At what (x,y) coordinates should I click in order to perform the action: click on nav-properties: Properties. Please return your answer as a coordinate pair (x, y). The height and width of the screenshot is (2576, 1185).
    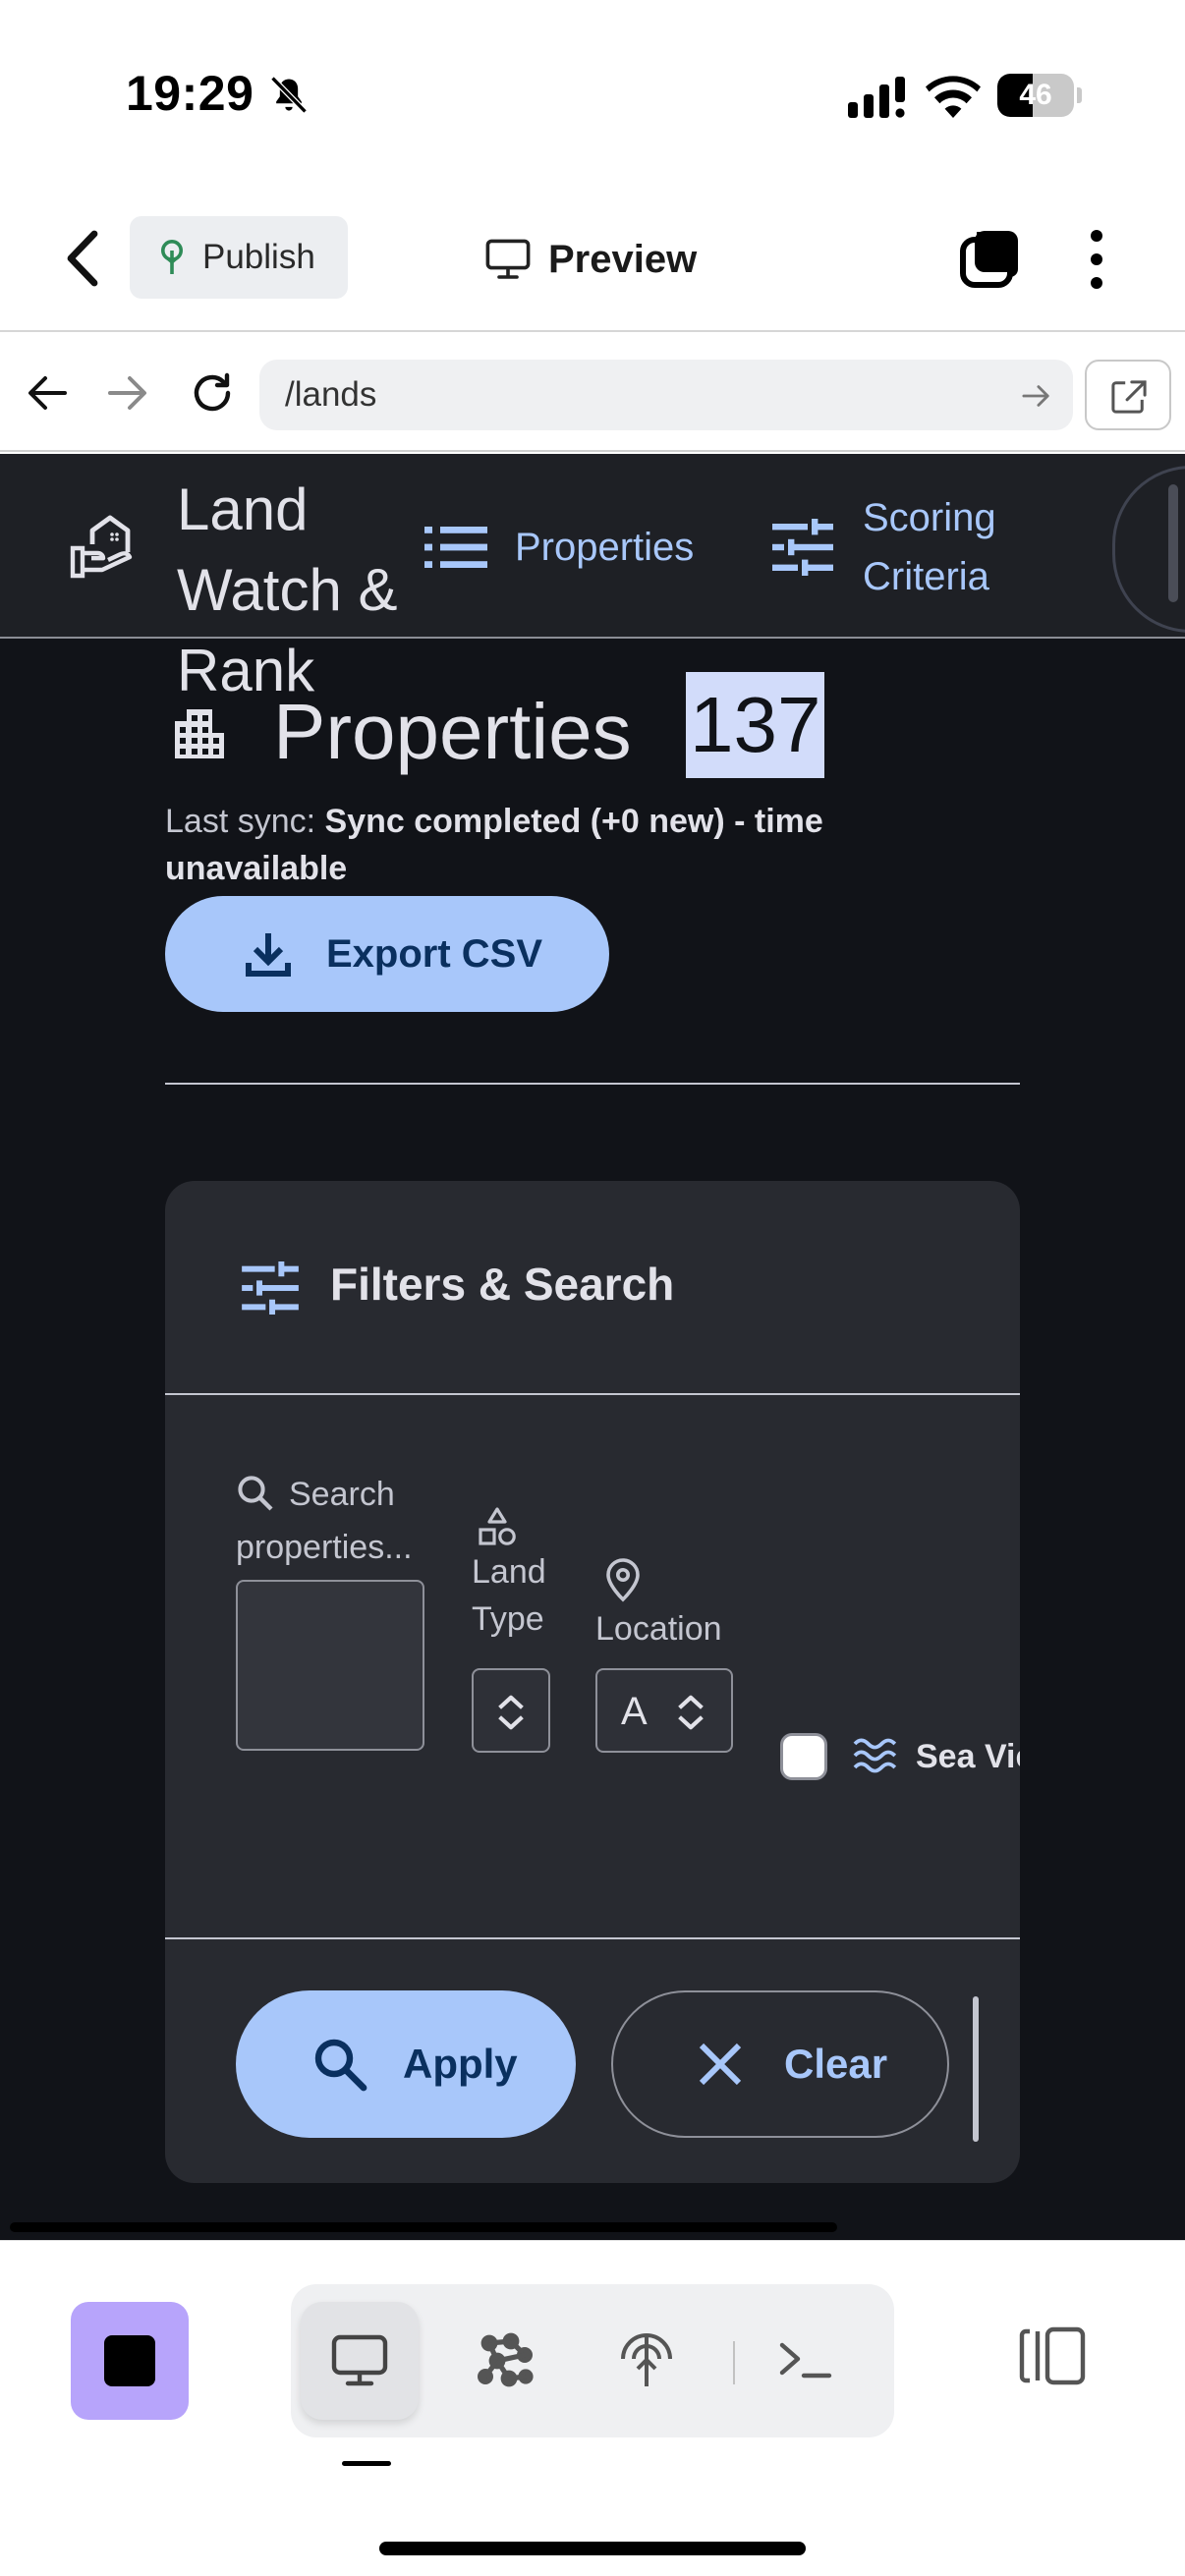
    Looking at the image, I should click on (559, 547).